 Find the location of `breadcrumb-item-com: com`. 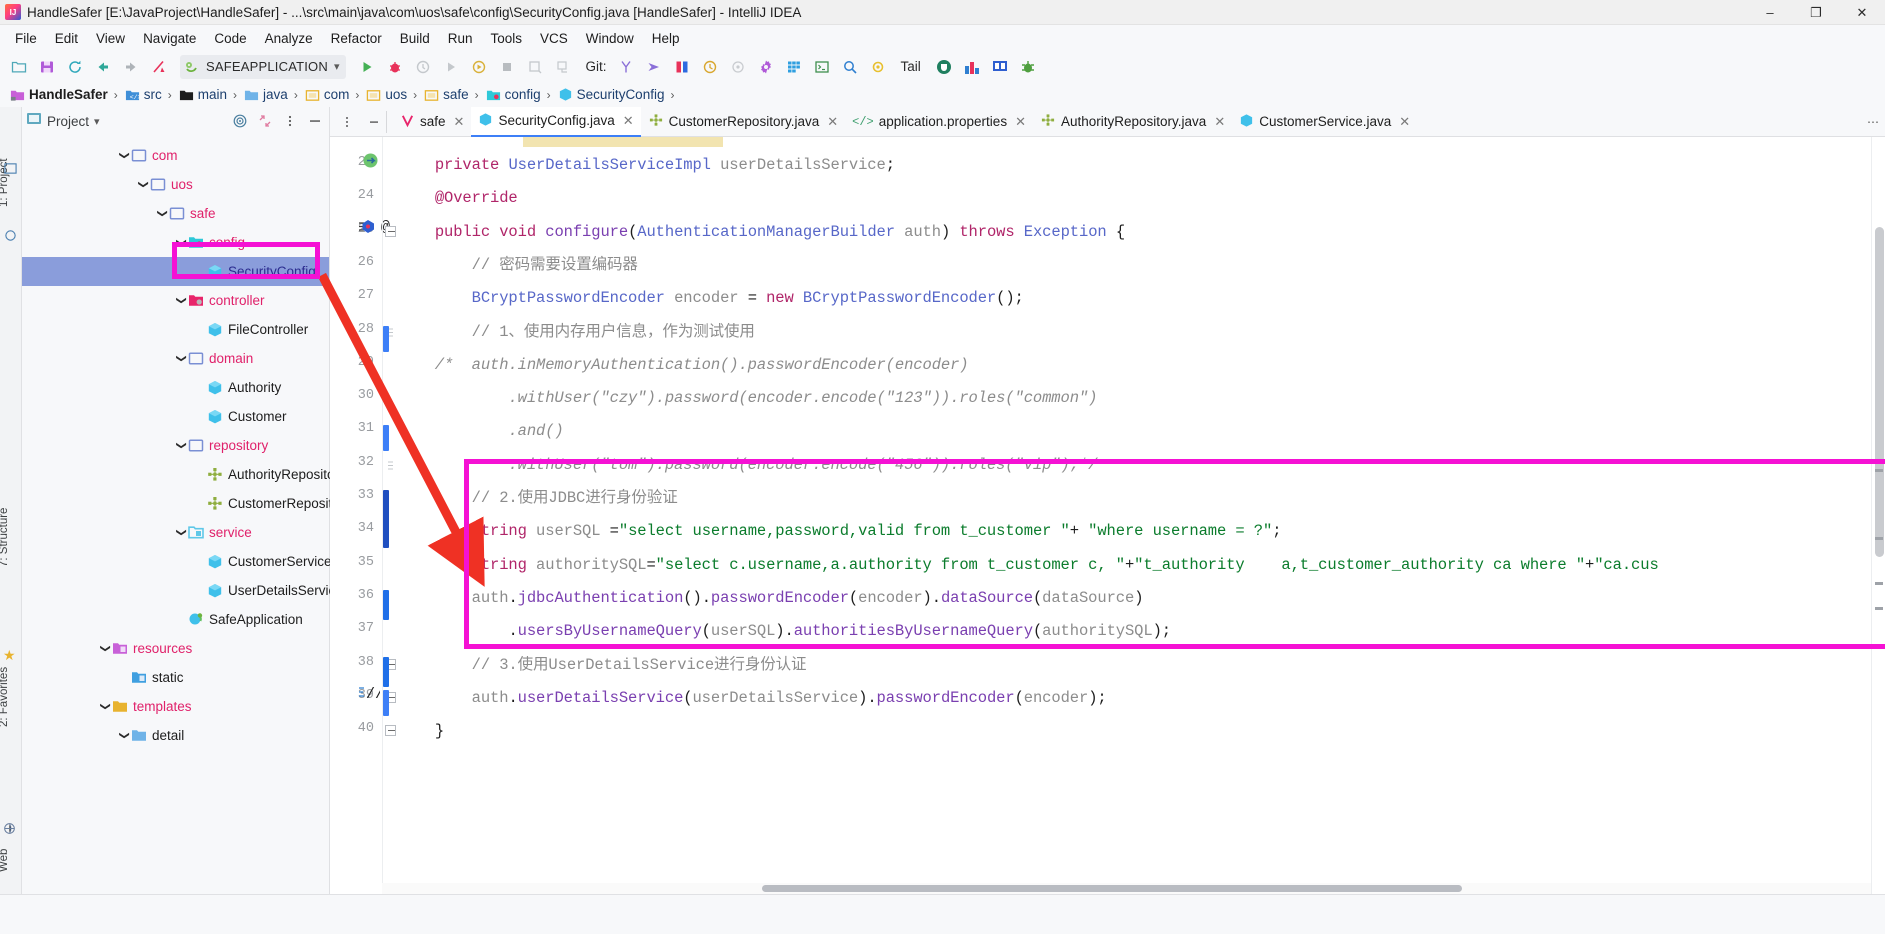

breadcrumb-item-com: com is located at coordinates (327, 94).